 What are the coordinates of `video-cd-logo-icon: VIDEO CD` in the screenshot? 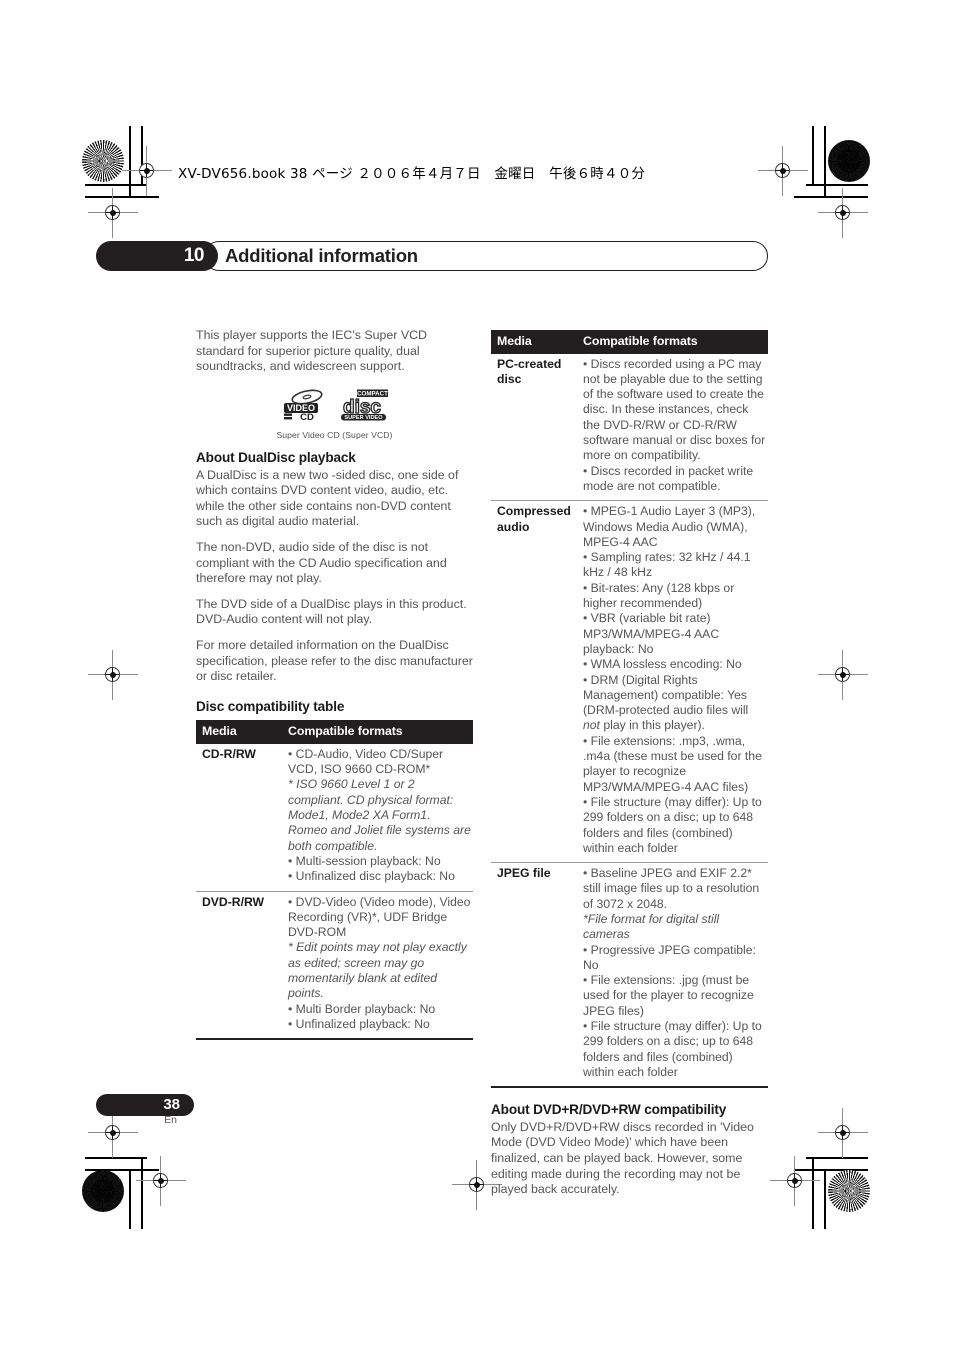 It's located at (303, 405).